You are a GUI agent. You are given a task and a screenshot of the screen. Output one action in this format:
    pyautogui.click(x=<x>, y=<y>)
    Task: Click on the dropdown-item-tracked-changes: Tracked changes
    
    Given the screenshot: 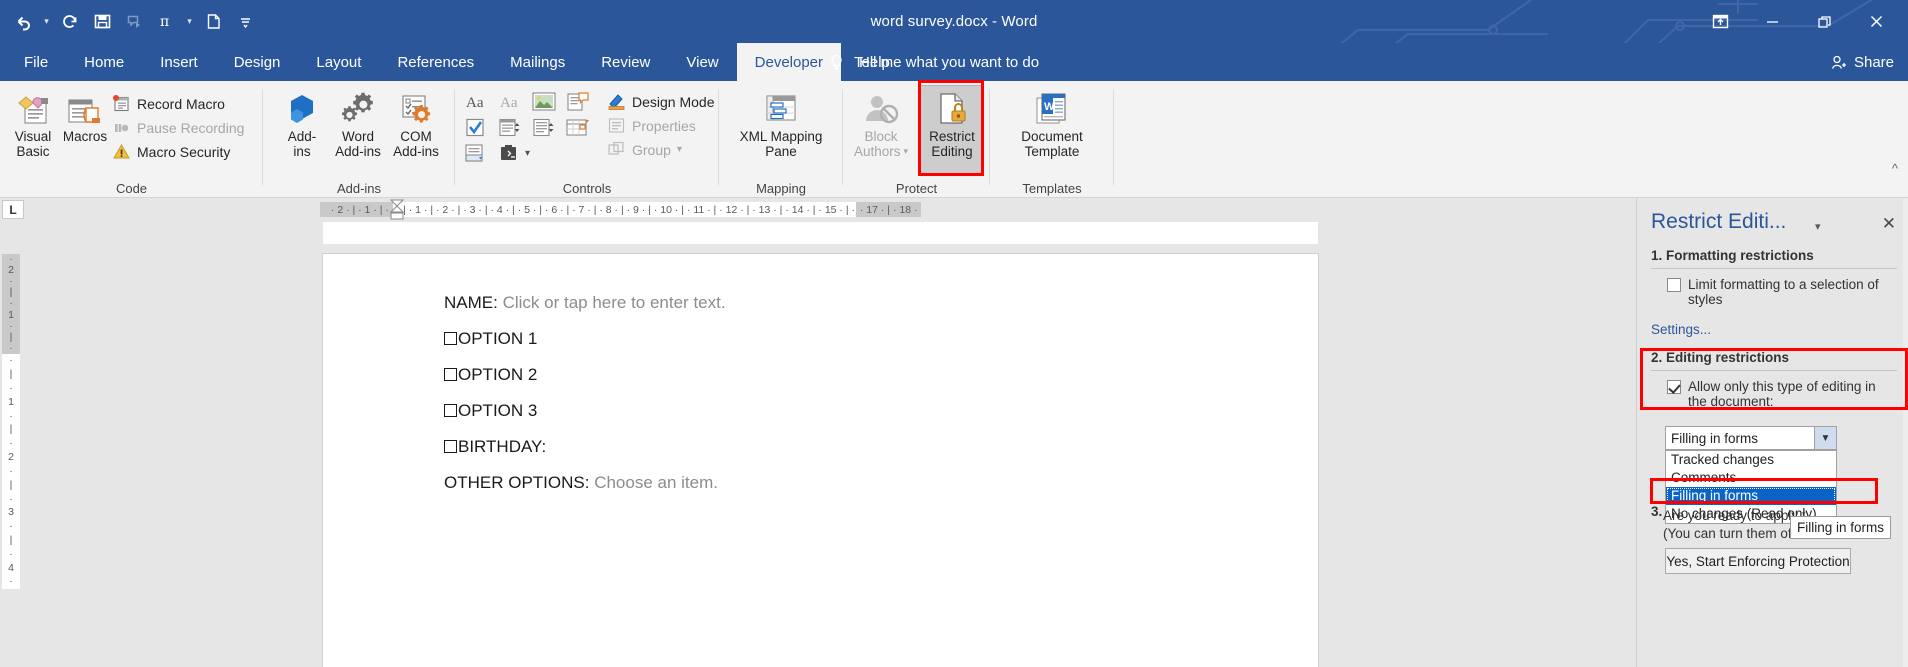 What is the action you would take?
    pyautogui.click(x=1751, y=460)
    